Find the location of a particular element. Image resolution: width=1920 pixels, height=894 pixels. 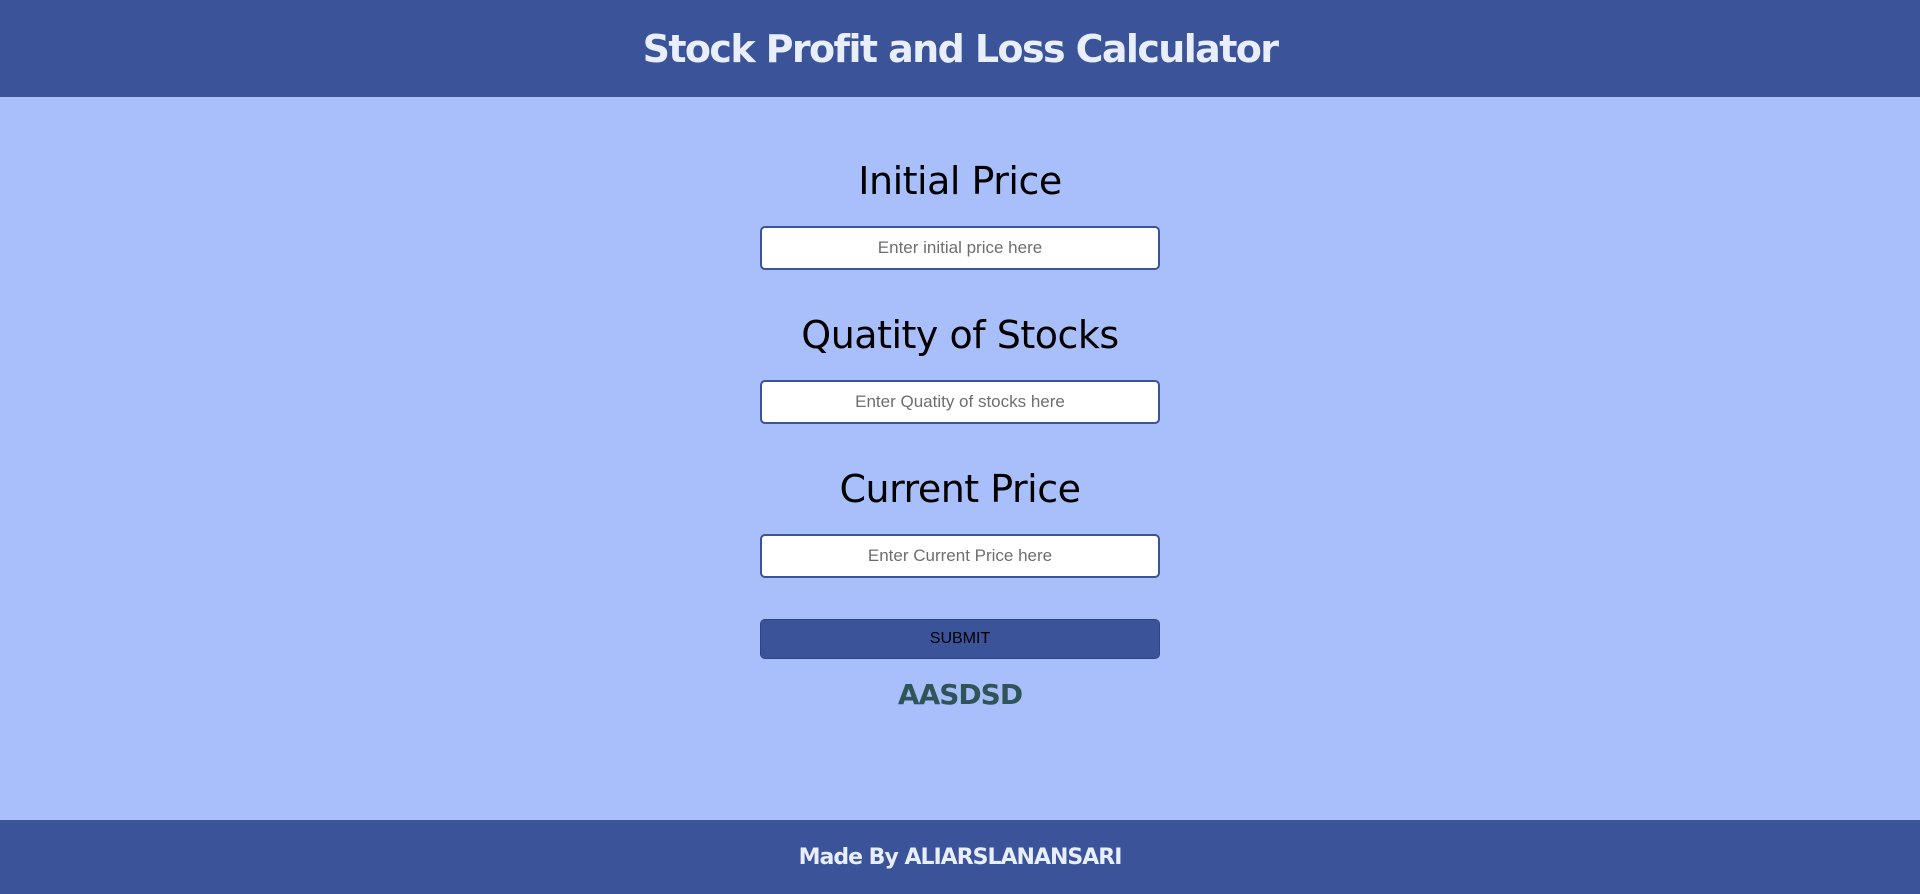

initial-price-label: Initial Price is located at coordinates (960, 181).